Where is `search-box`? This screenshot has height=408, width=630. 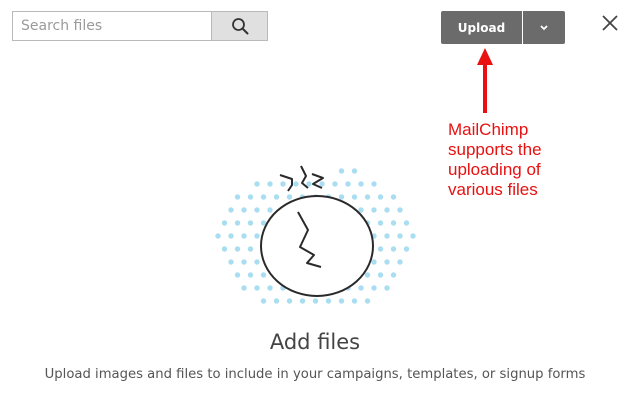 search-box is located at coordinates (140, 26).